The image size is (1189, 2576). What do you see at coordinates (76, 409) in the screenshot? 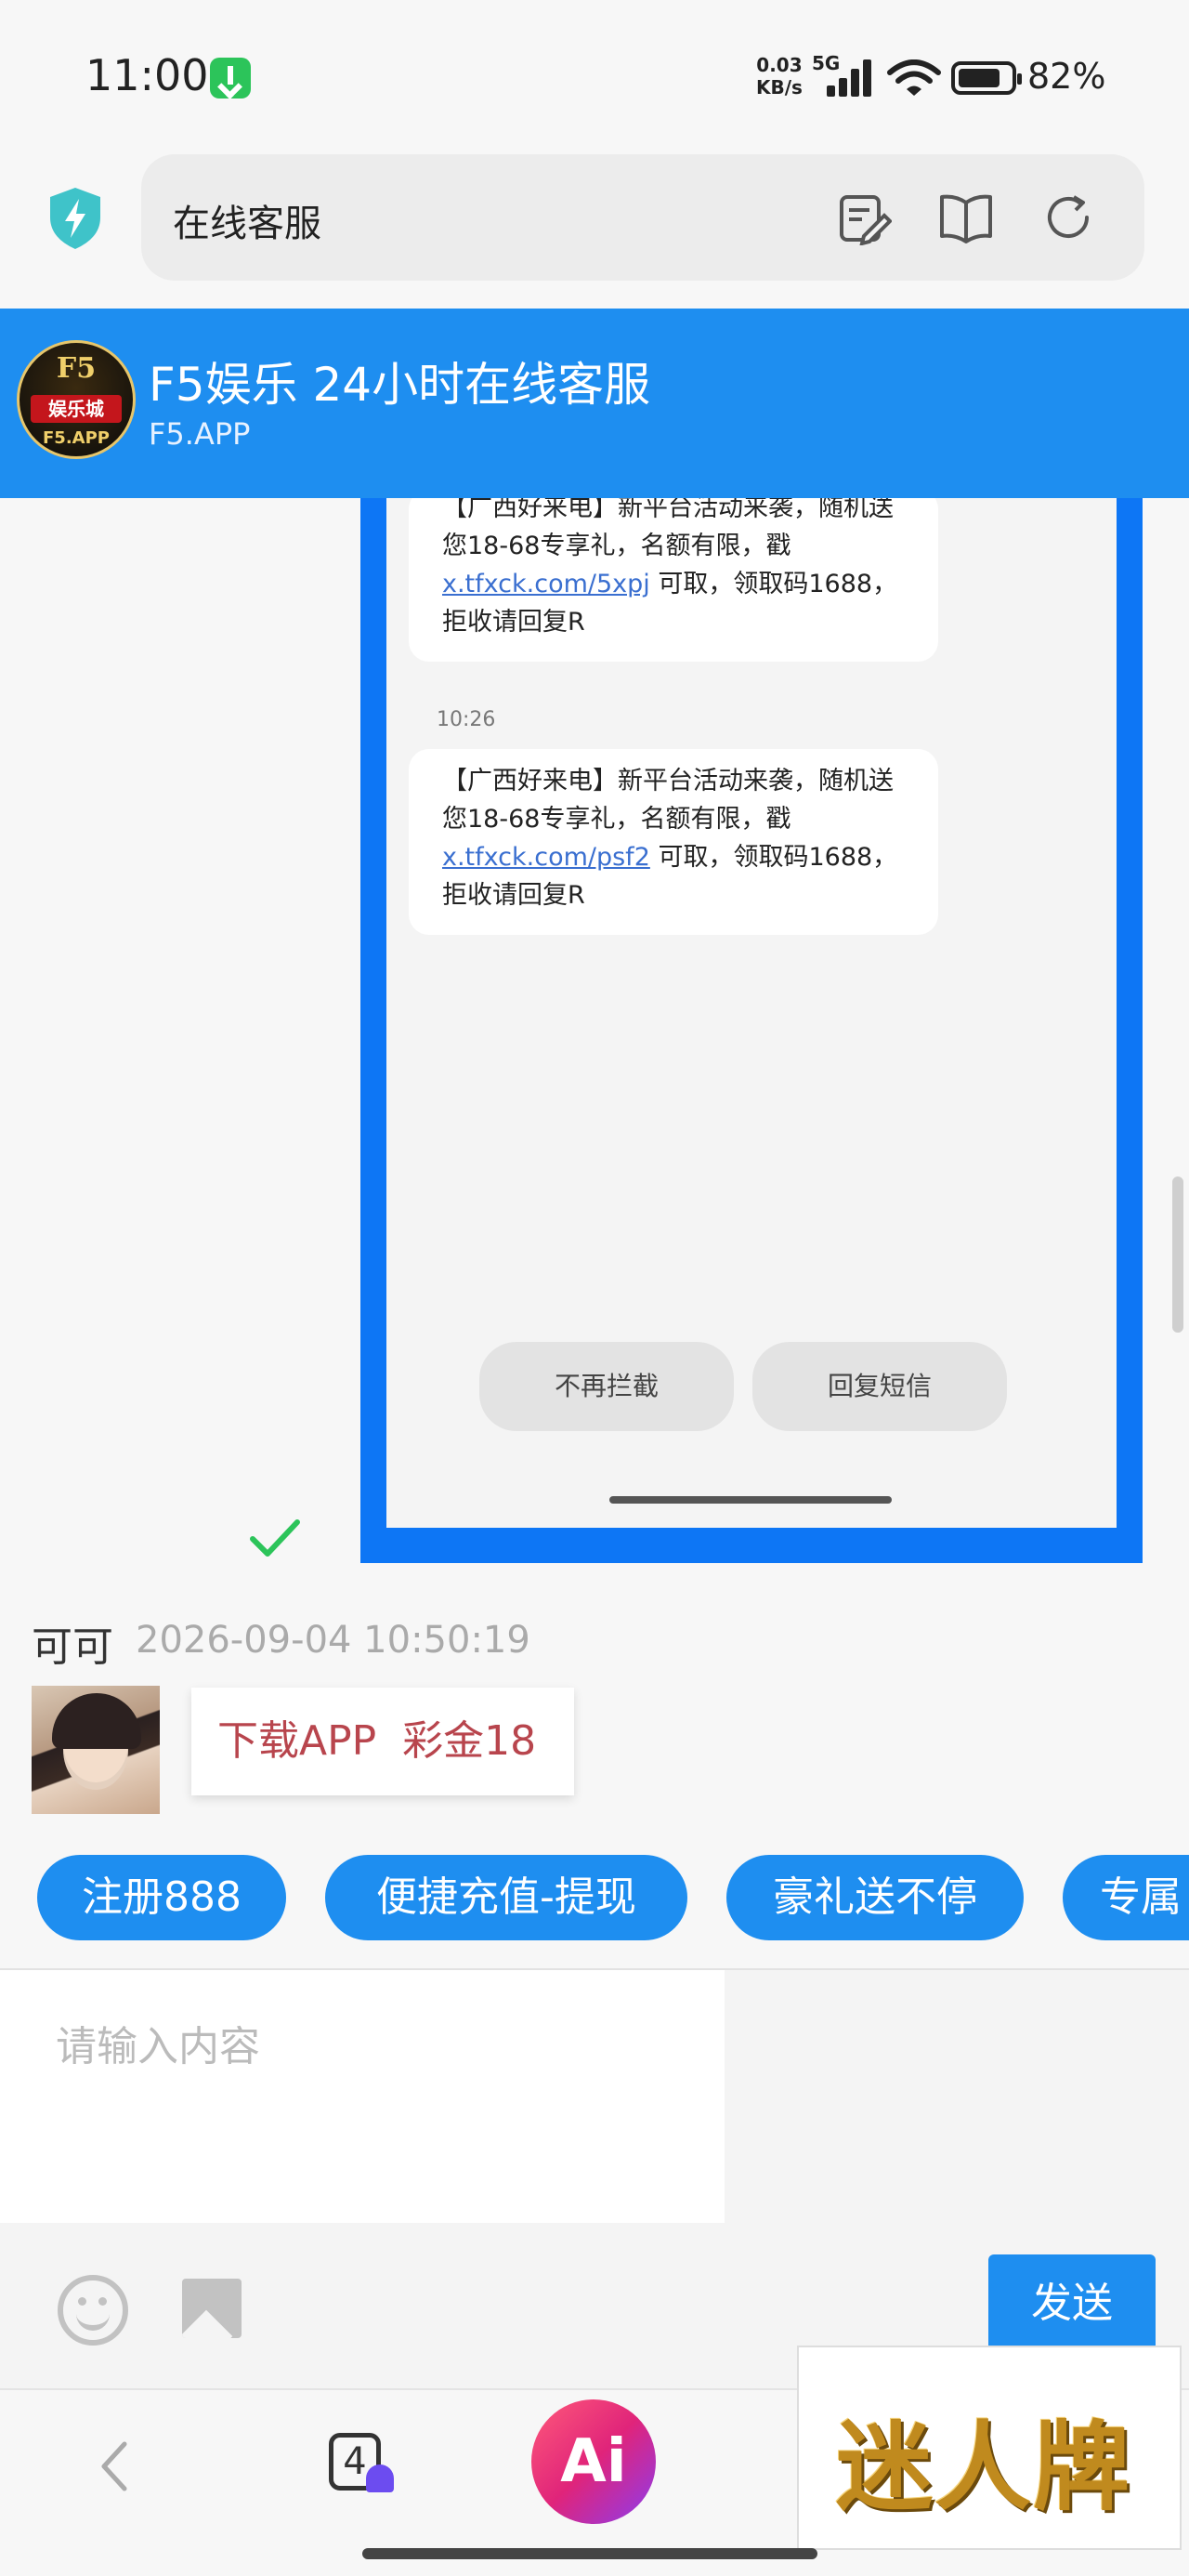
I see `logo-text-middle: 娱乐城` at bounding box center [76, 409].